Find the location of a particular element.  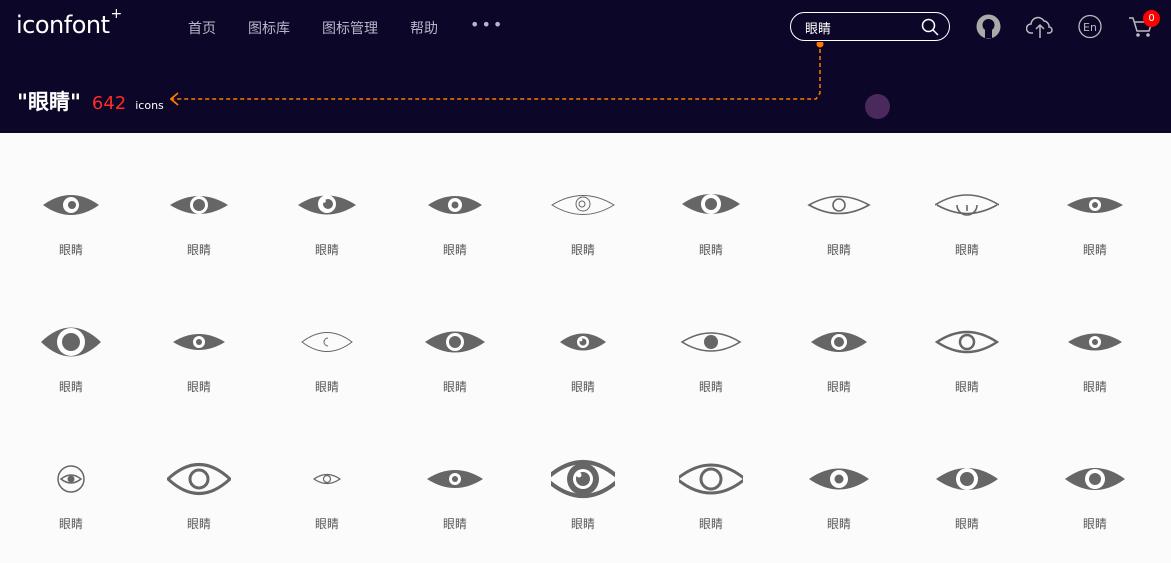

nav-icon-library: 图标库 is located at coordinates (269, 28).